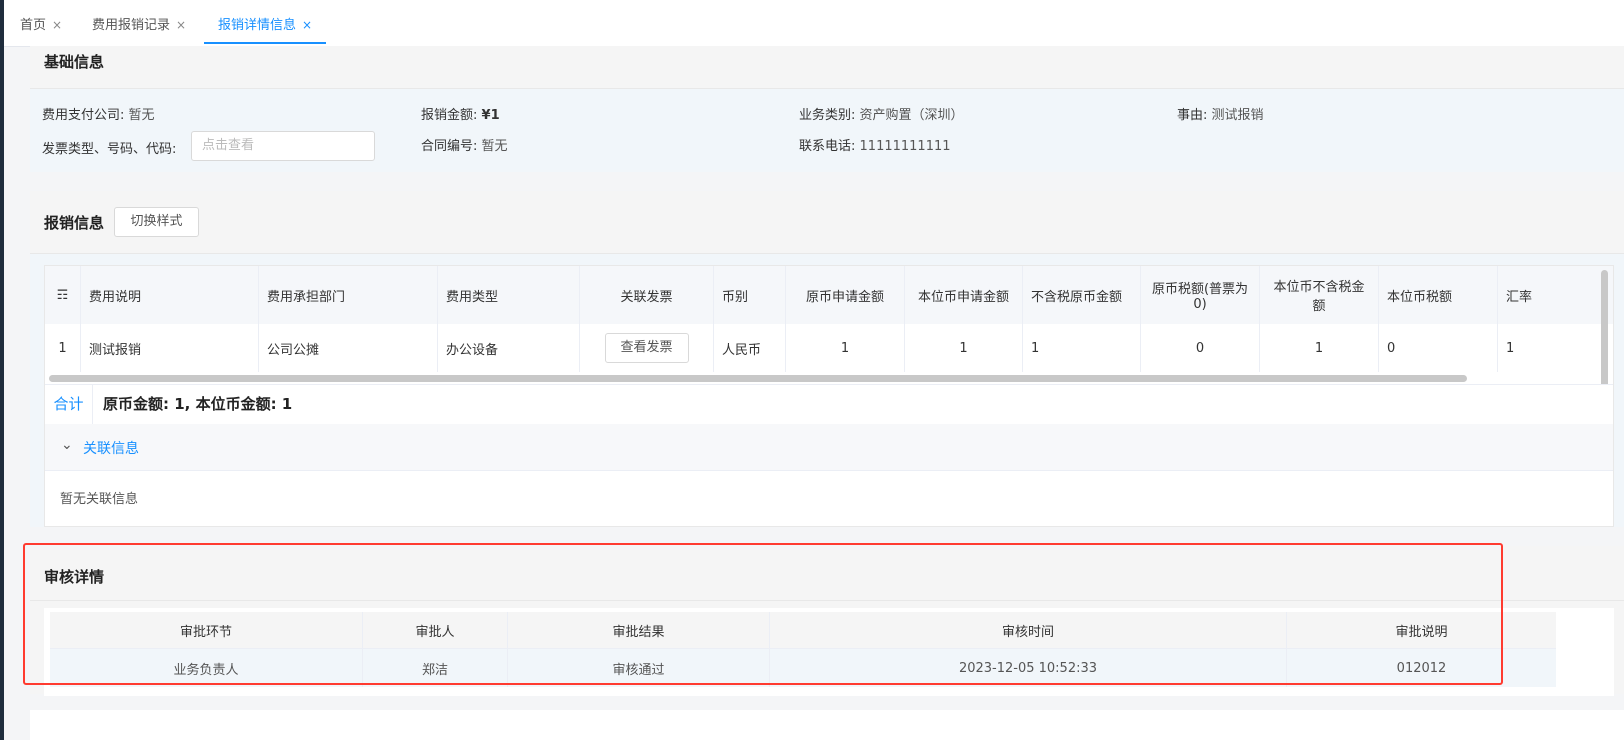  Describe the element at coordinates (348, 348) in the screenshot. I see `row-dept: 公司公摊` at that location.